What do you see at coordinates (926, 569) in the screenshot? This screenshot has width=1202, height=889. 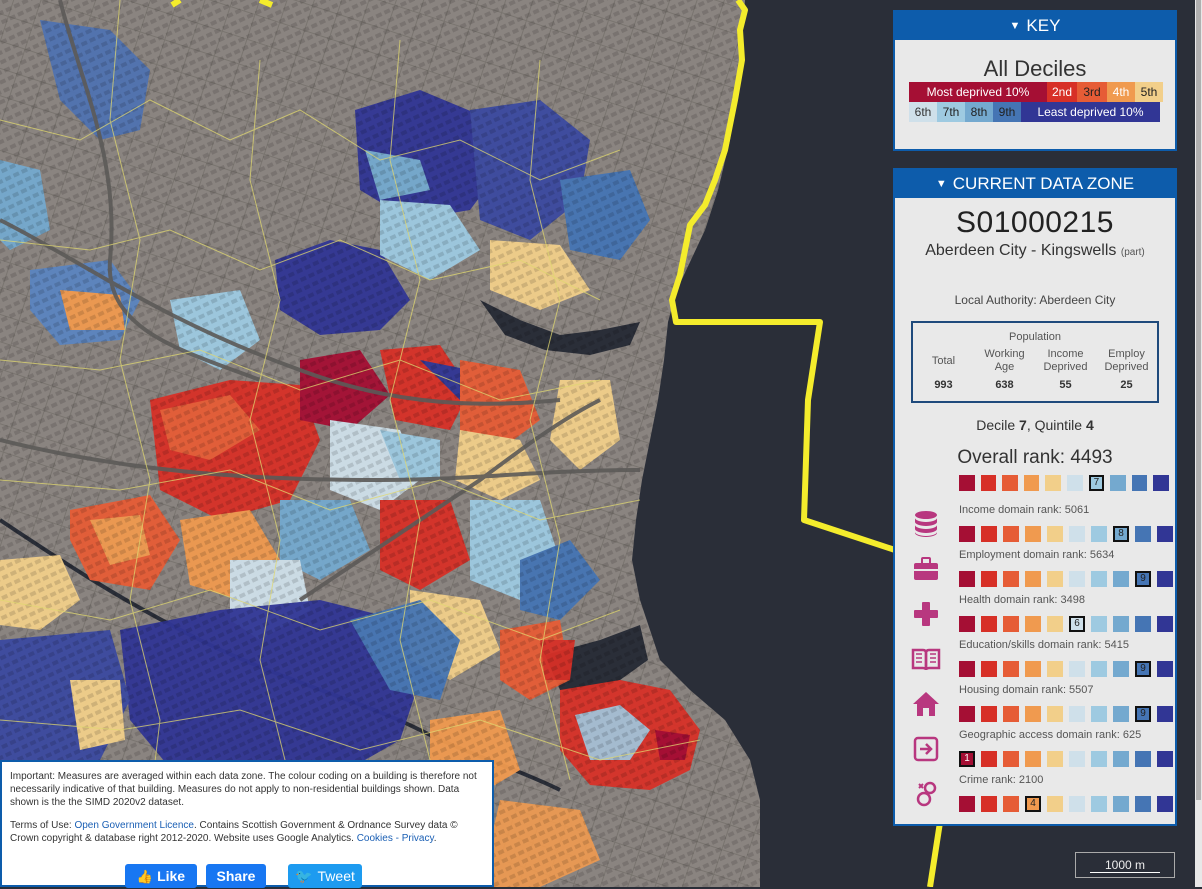 I see `briefcase-icon` at bounding box center [926, 569].